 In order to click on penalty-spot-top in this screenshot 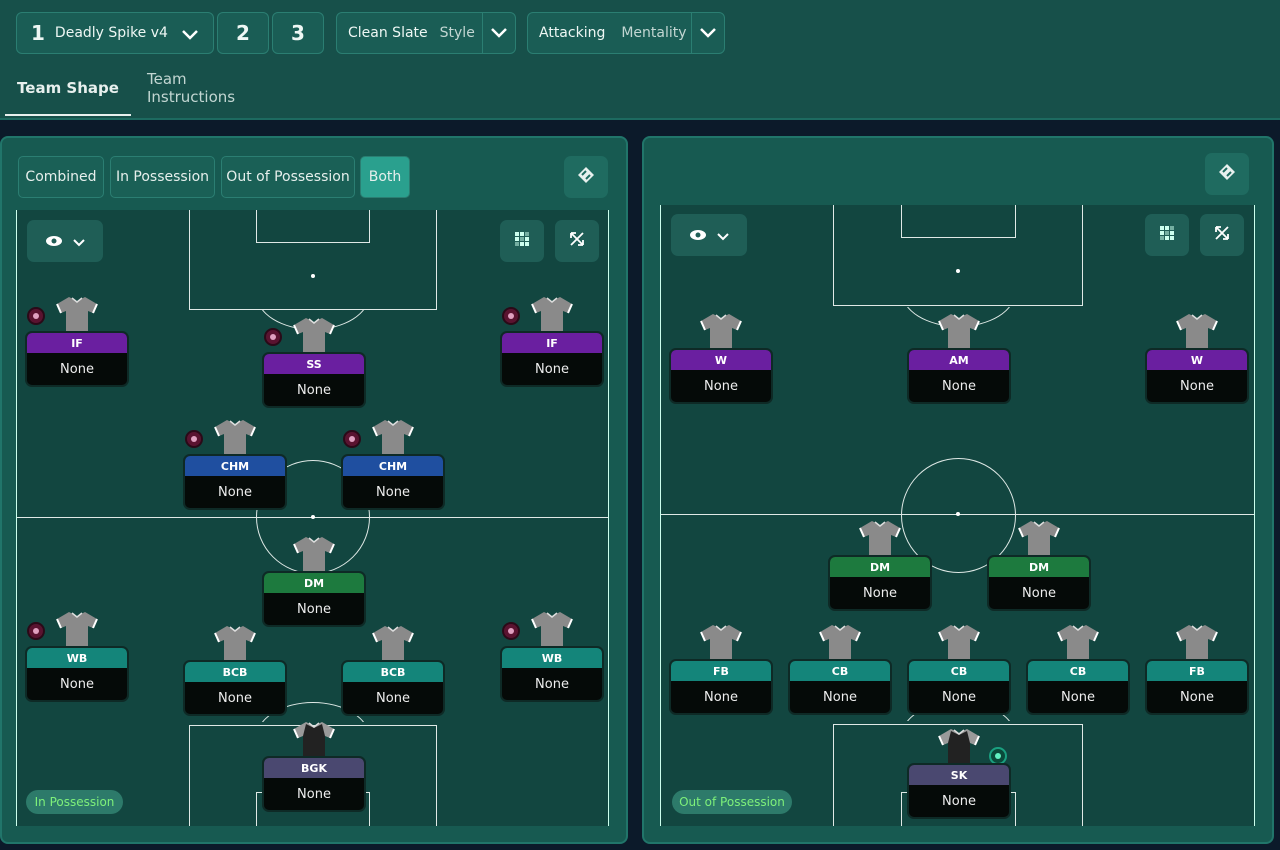, I will do `click(313, 276)`.